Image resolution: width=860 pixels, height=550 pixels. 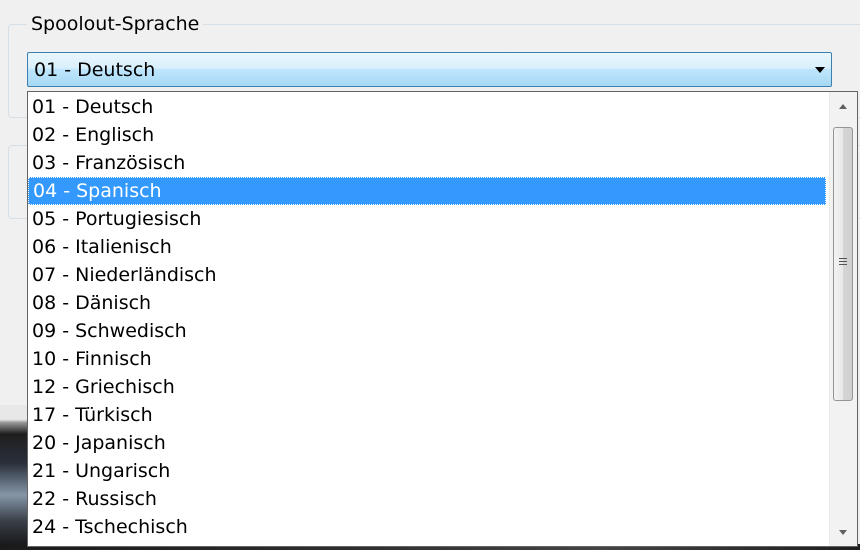 What do you see at coordinates (428, 415) in the screenshot?
I see `list-item: 17 - Türkisch` at bounding box center [428, 415].